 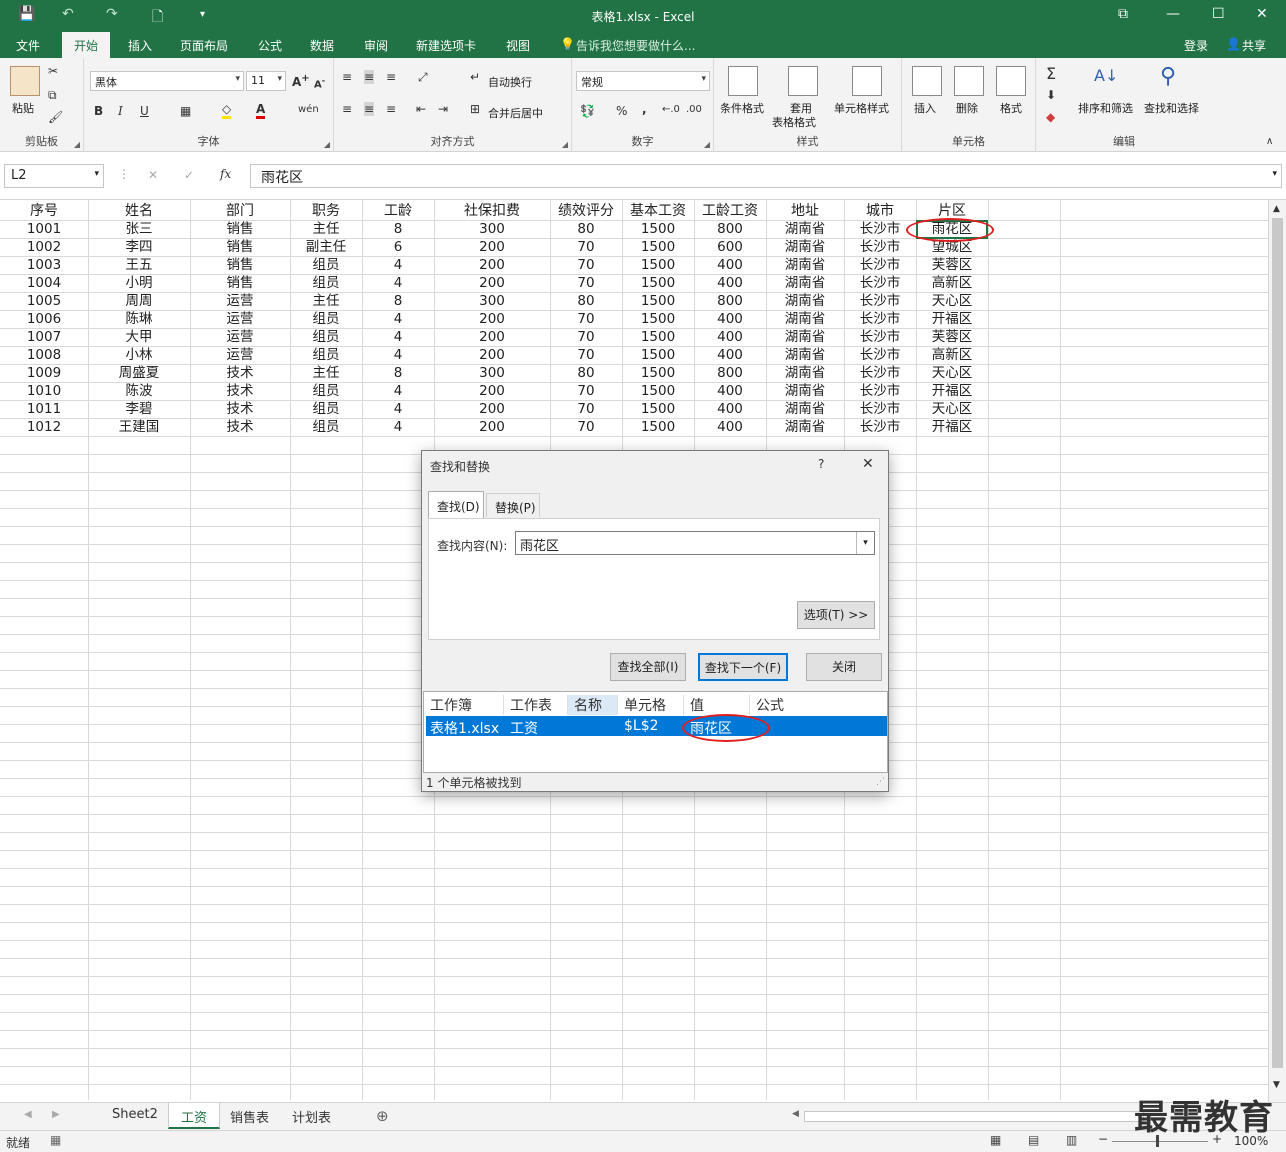 What do you see at coordinates (880, 782) in the screenshot?
I see `resize-grip-icon: ⋰` at bounding box center [880, 782].